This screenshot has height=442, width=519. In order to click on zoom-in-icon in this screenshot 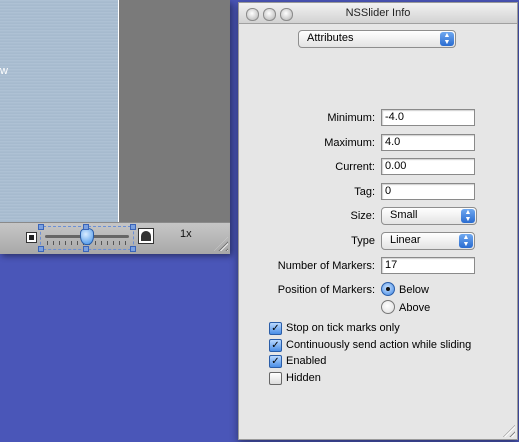, I will do `click(146, 236)`.